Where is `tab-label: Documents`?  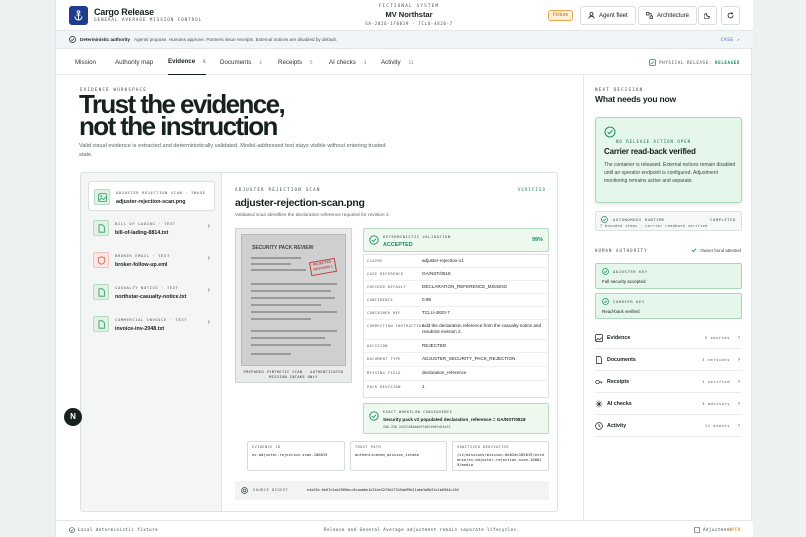 tab-label: Documents is located at coordinates (236, 62).